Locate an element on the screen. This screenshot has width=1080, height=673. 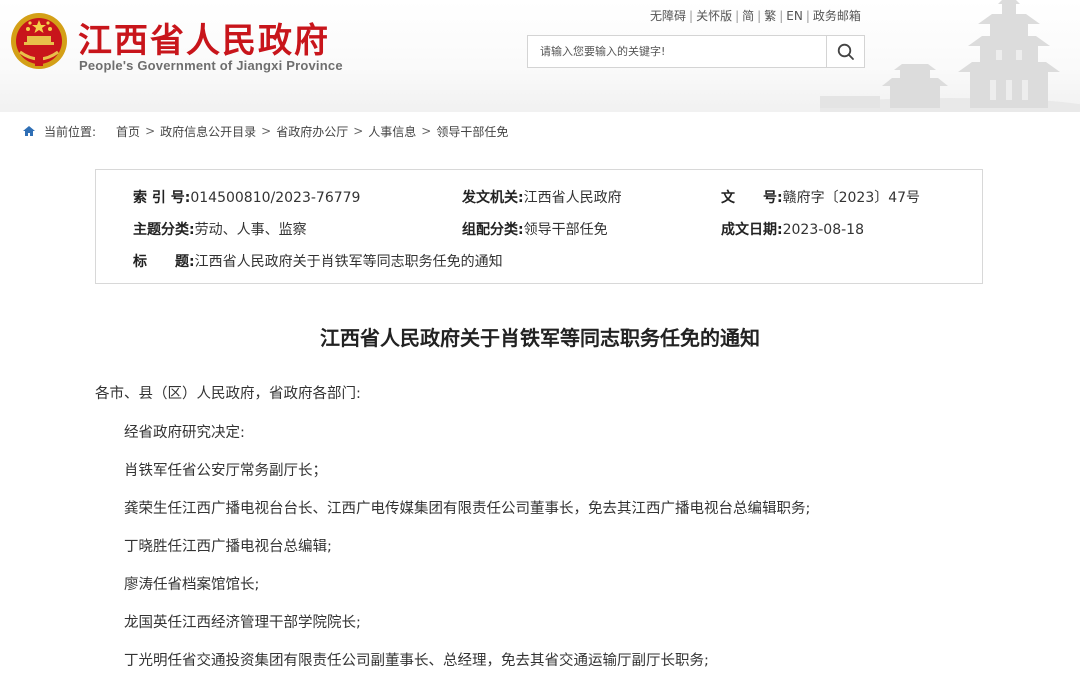
search-box is located at coordinates (696, 51).